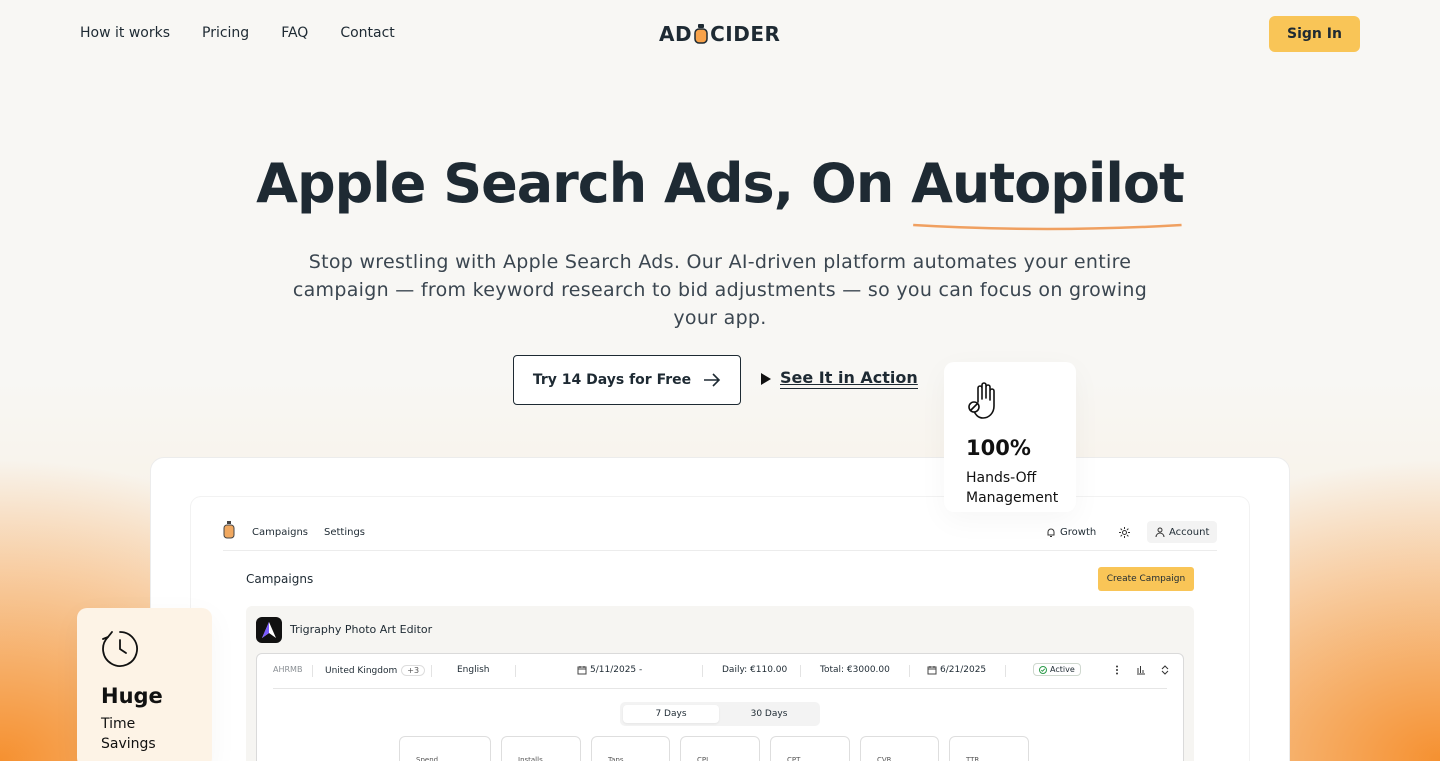  What do you see at coordinates (630, 748) in the screenshot?
I see `metric-taps: Taps` at bounding box center [630, 748].